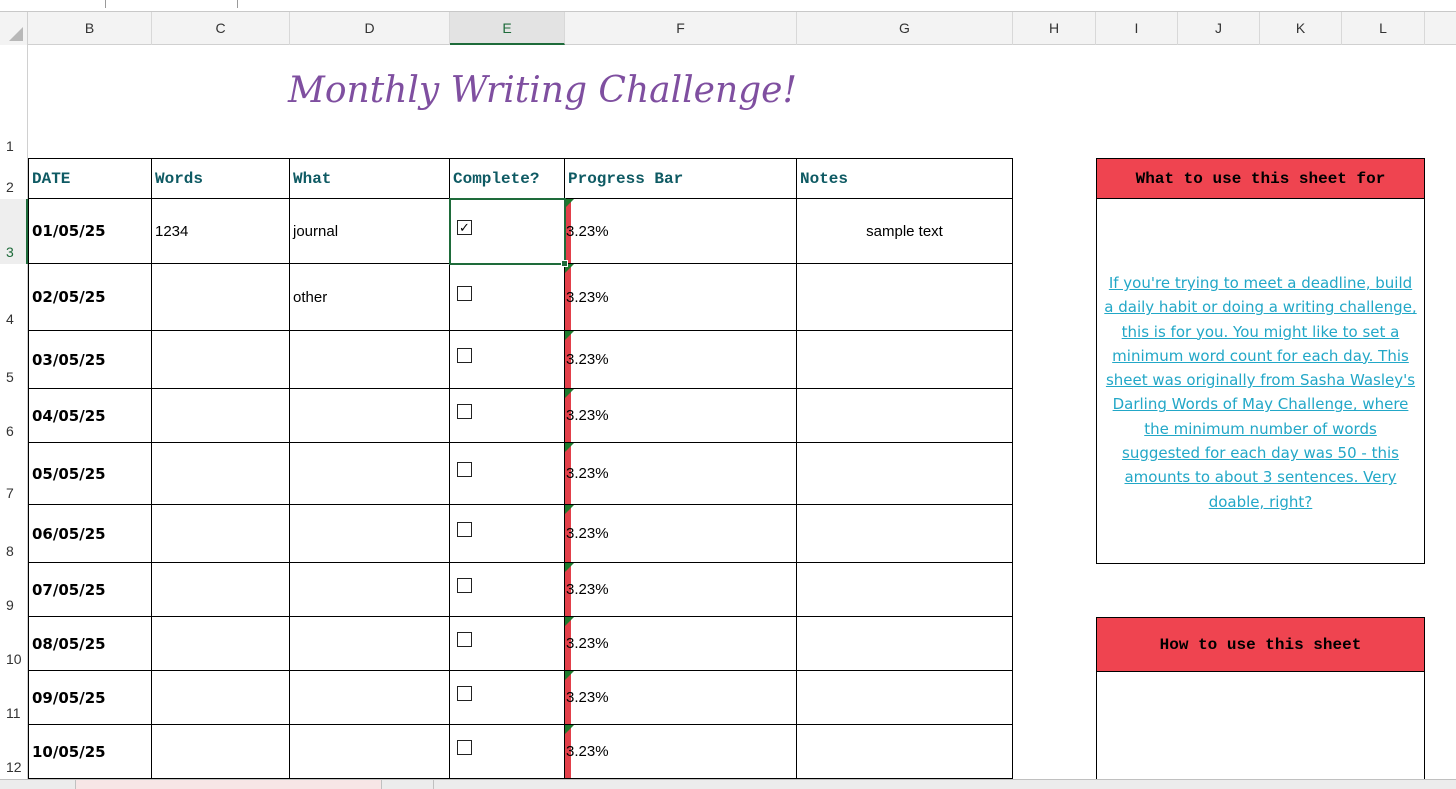  What do you see at coordinates (90, 360) in the screenshot?
I see `date-cell: 03/05/25` at bounding box center [90, 360].